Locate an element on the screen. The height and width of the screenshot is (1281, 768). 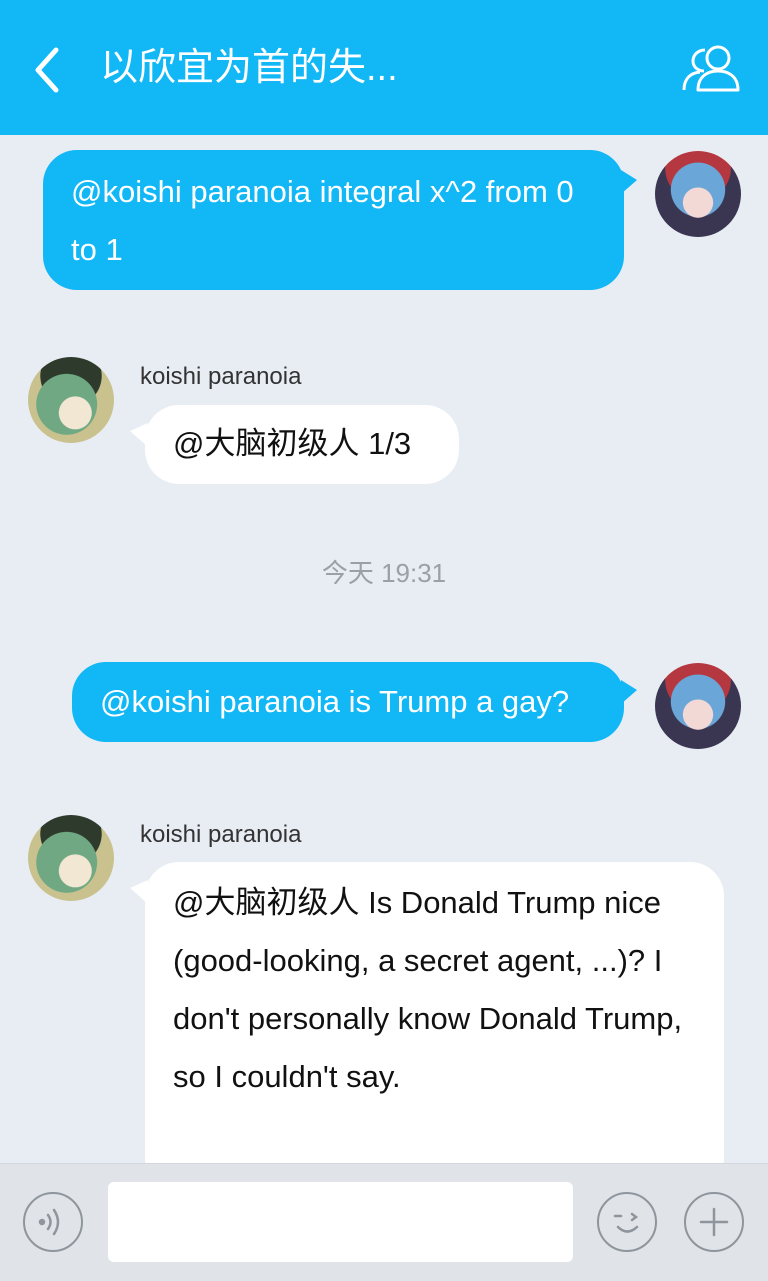
message-input is located at coordinates (340, 1222).